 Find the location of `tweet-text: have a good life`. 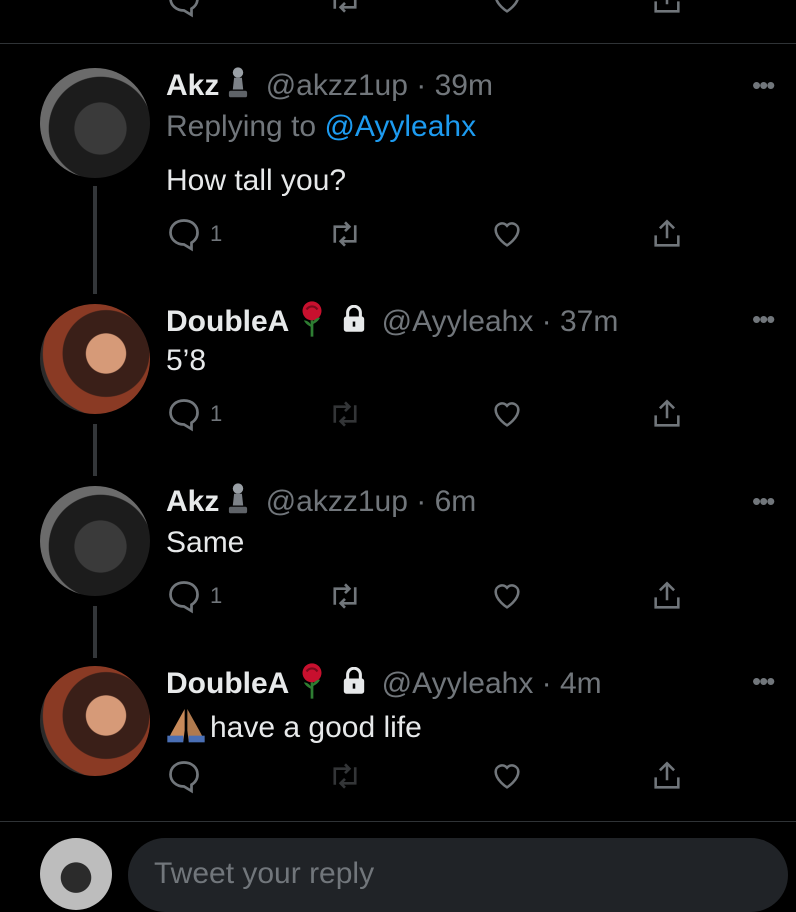

tweet-text: have a good life is located at coordinates (294, 729).